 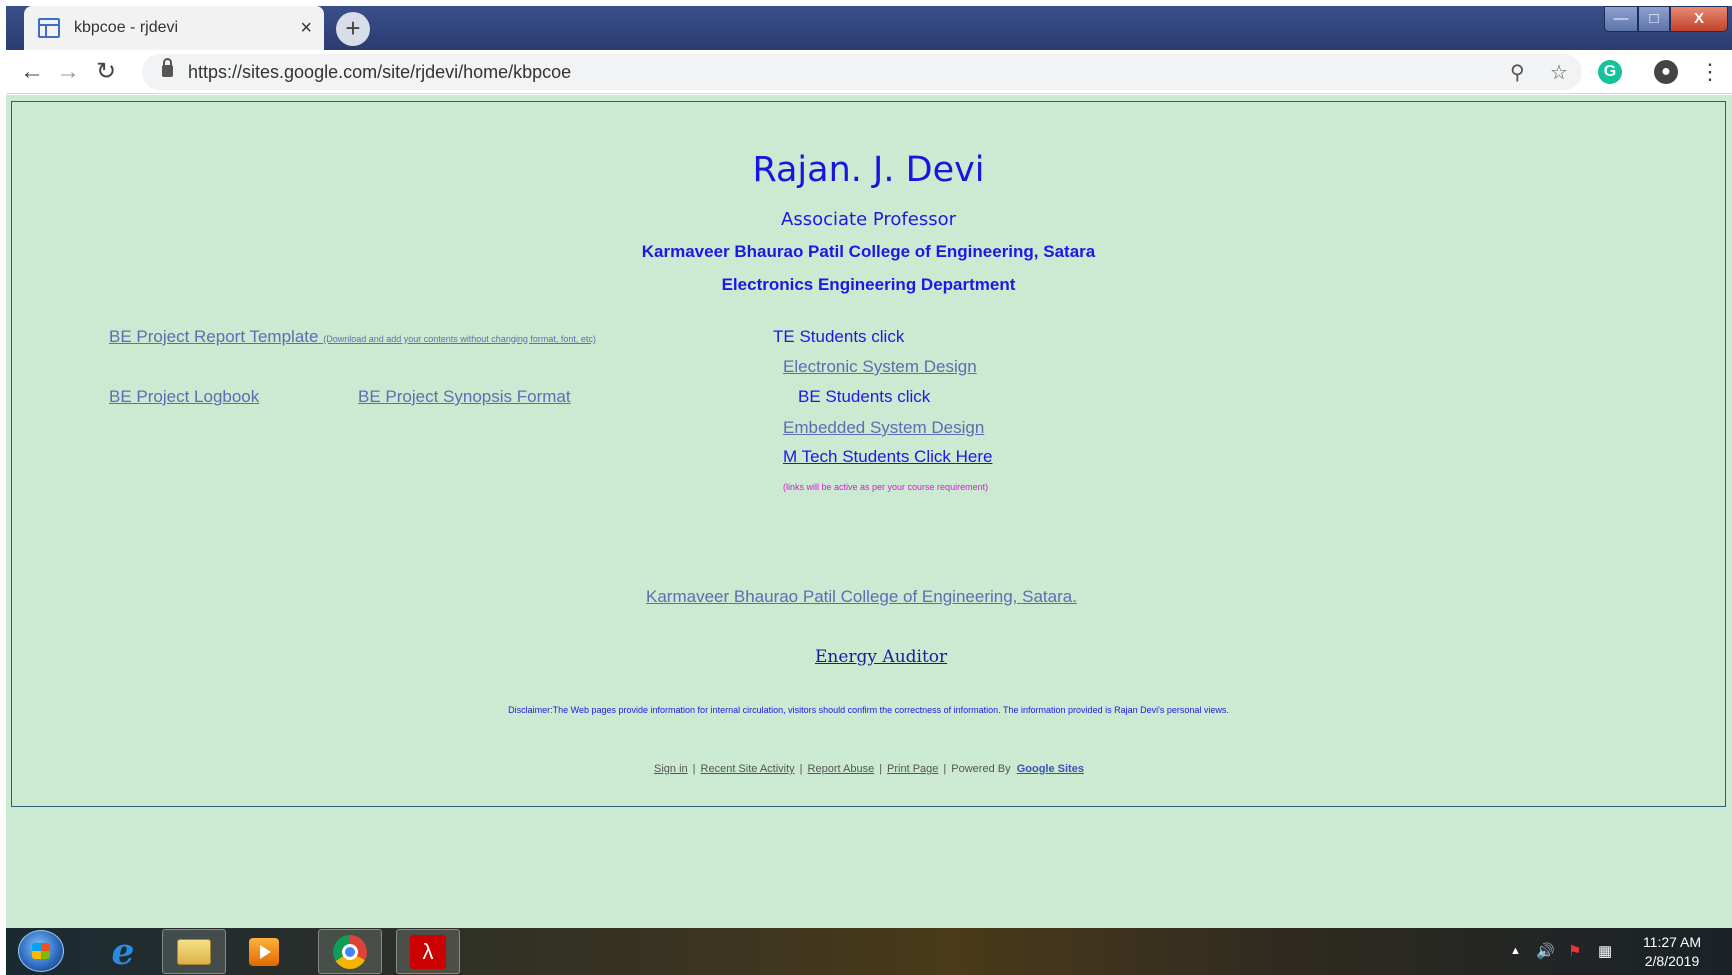 I want to click on start-button, so click(x=41, y=951).